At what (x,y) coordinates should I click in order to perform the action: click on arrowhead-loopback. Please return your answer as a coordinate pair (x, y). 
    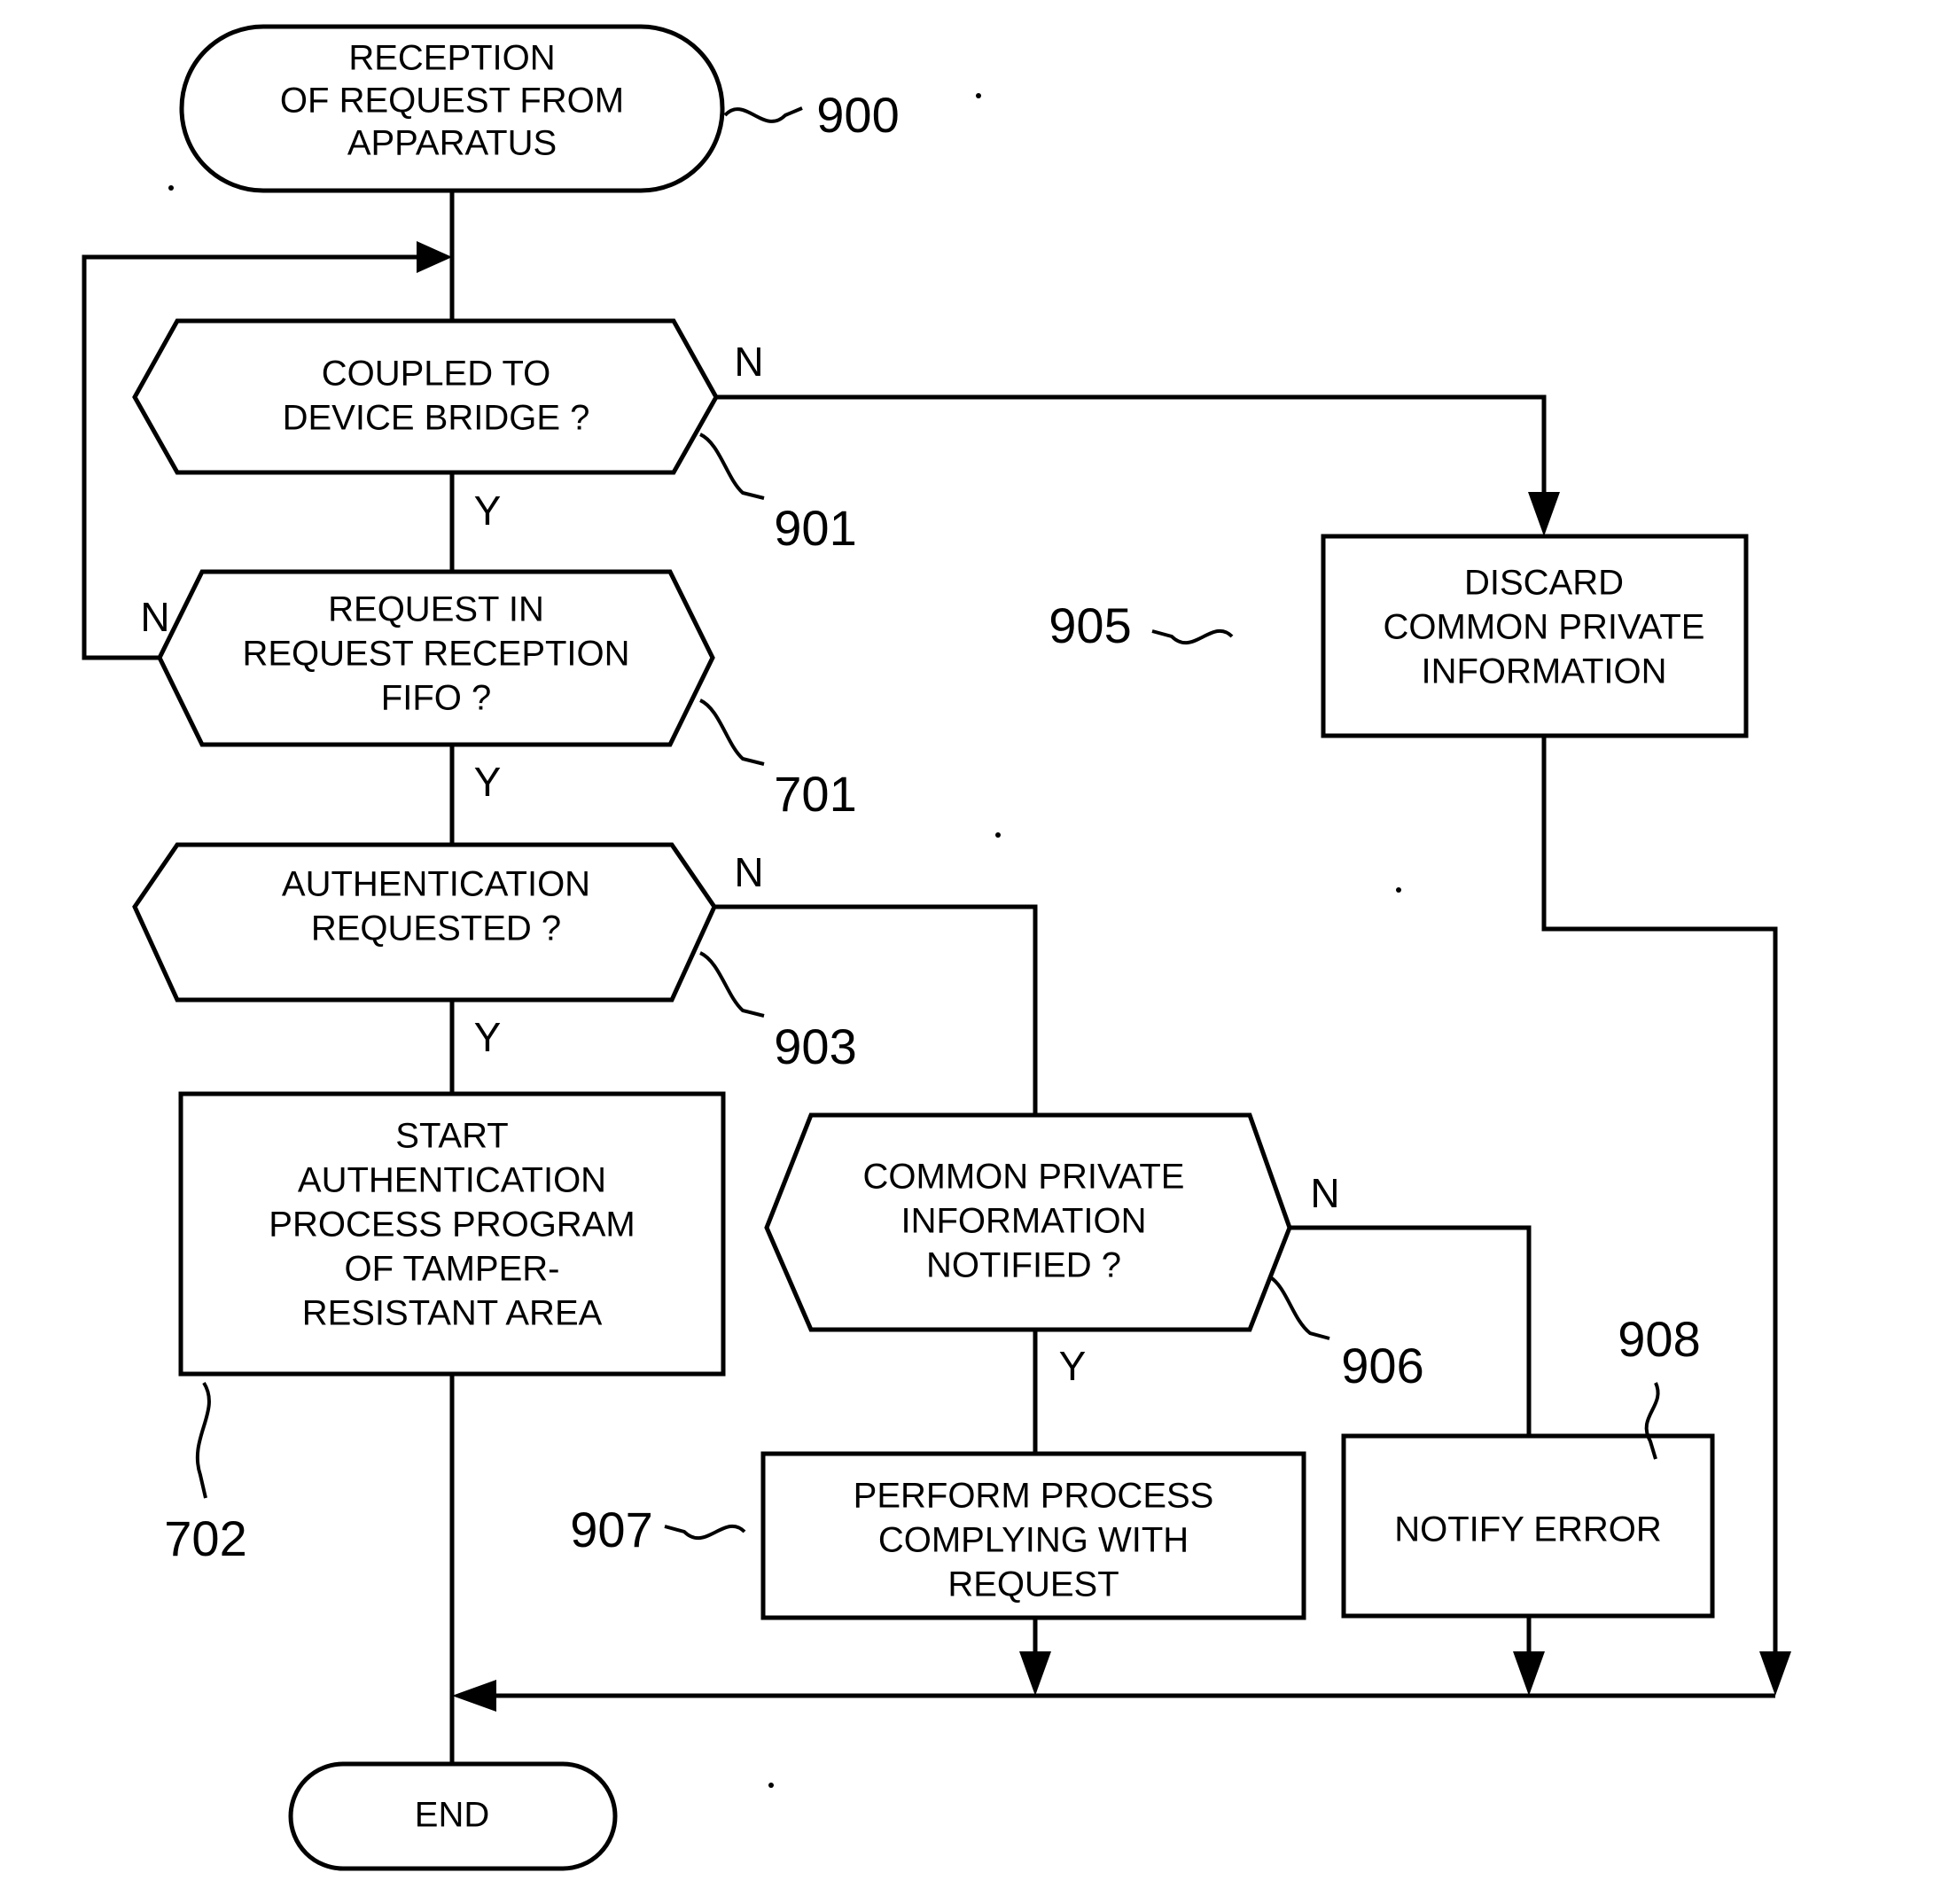
    Looking at the image, I should click on (434, 257).